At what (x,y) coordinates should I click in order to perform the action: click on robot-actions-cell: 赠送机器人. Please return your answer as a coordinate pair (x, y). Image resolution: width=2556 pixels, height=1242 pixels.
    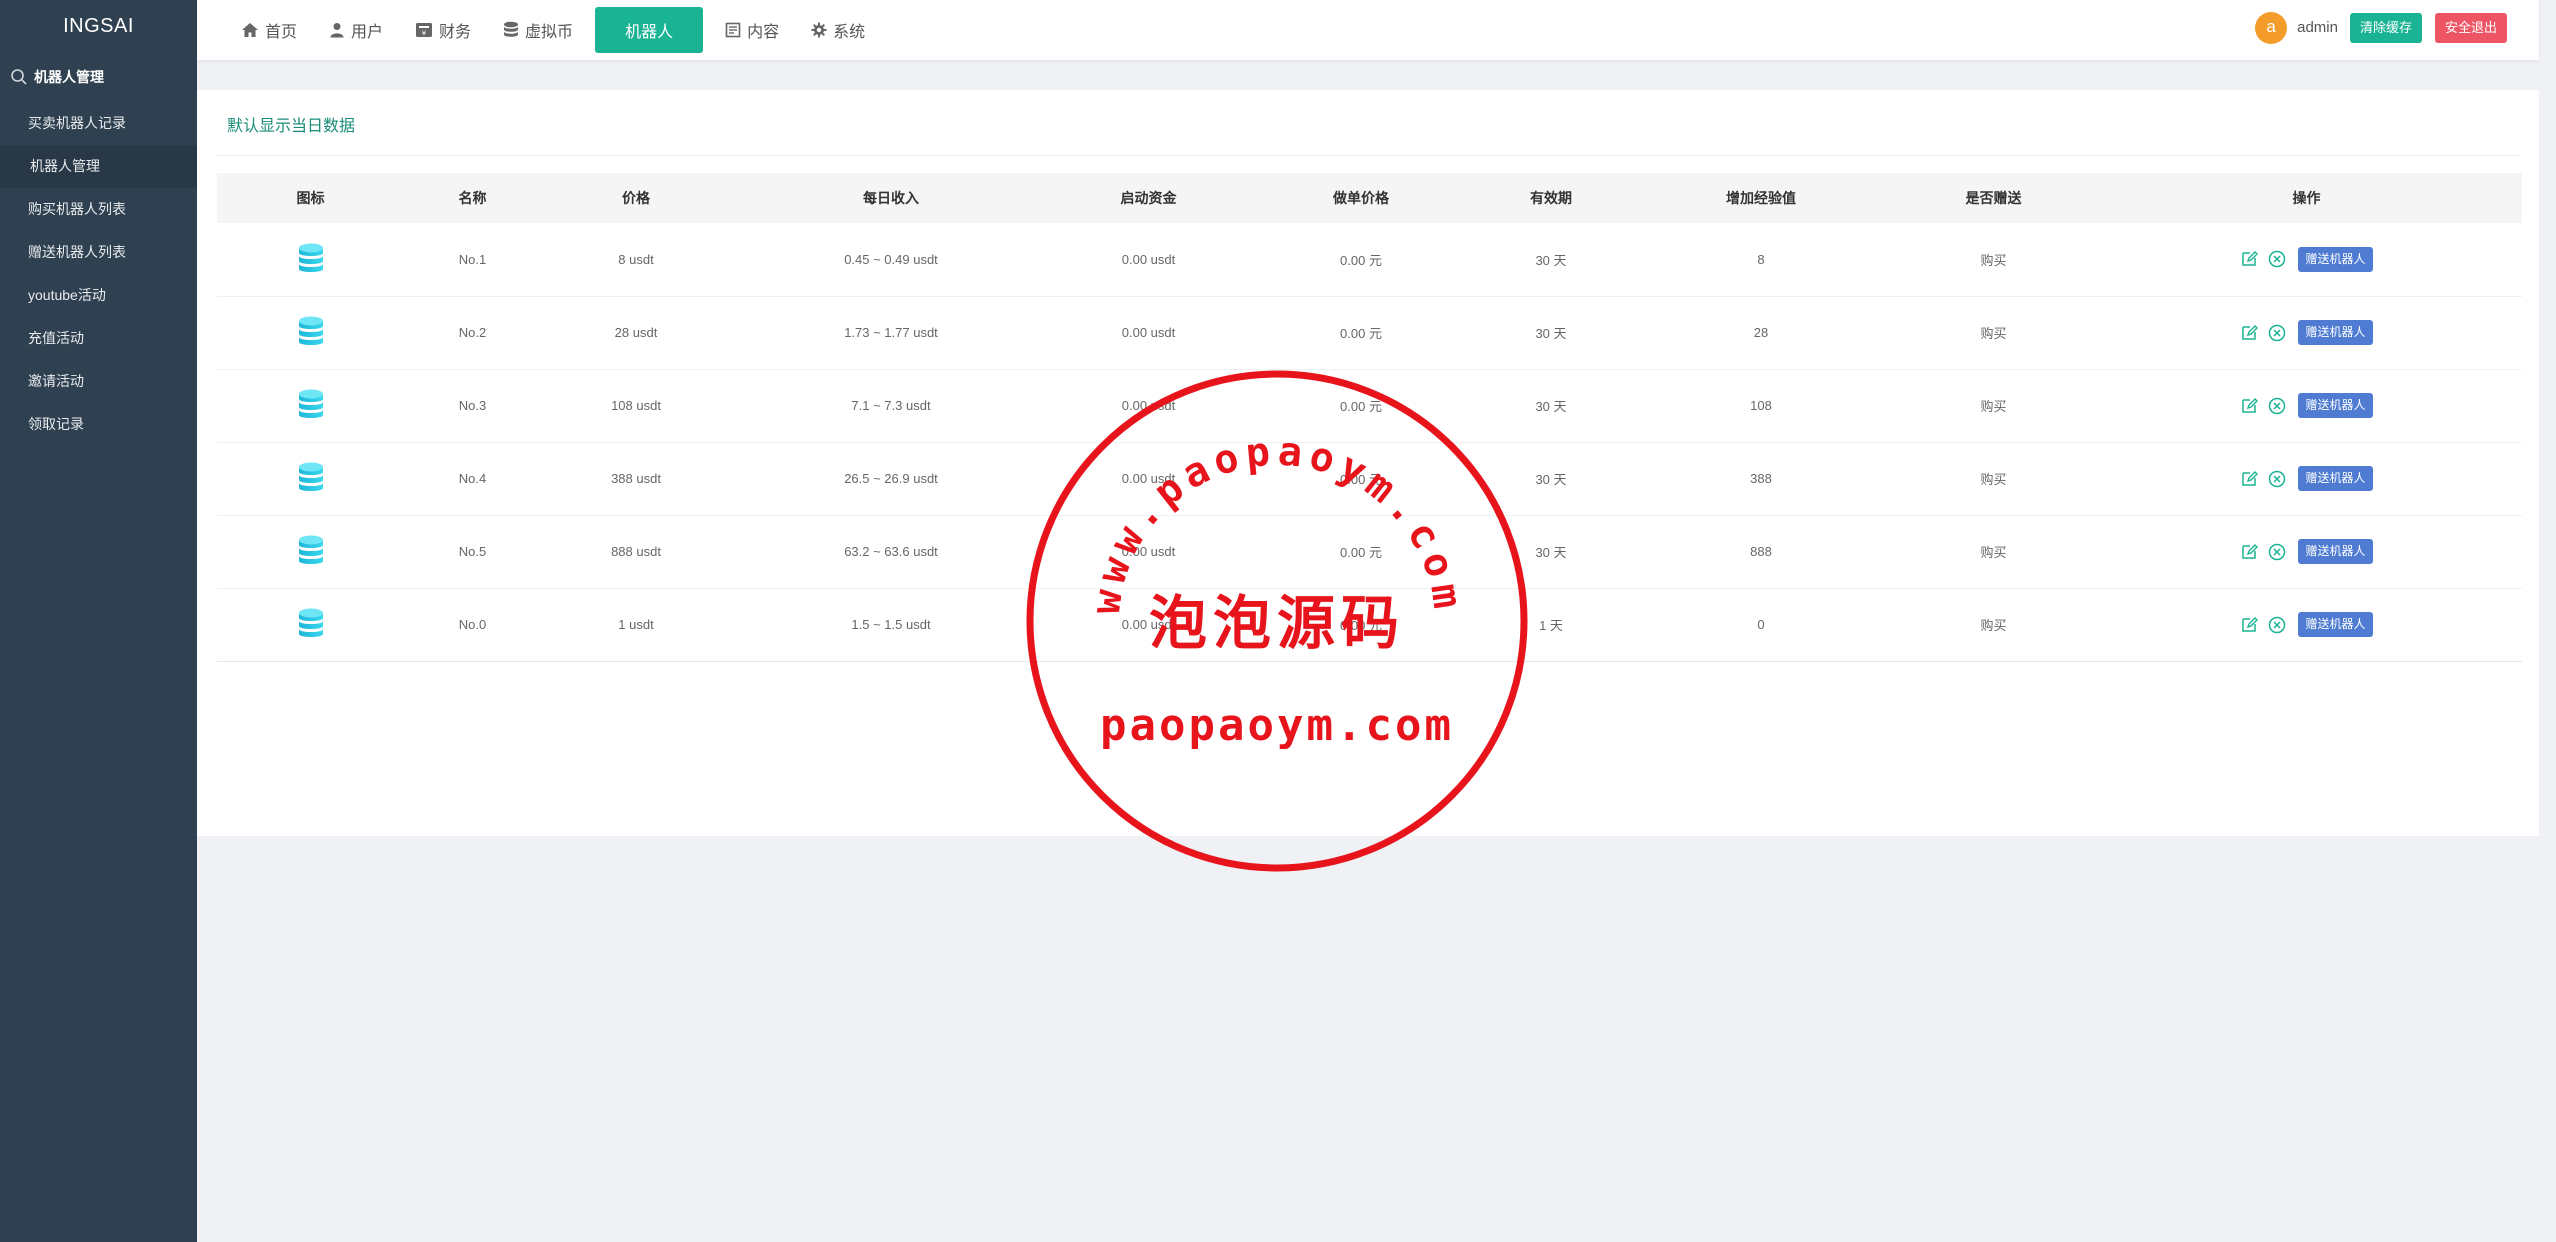
    Looking at the image, I should click on (2306, 551).